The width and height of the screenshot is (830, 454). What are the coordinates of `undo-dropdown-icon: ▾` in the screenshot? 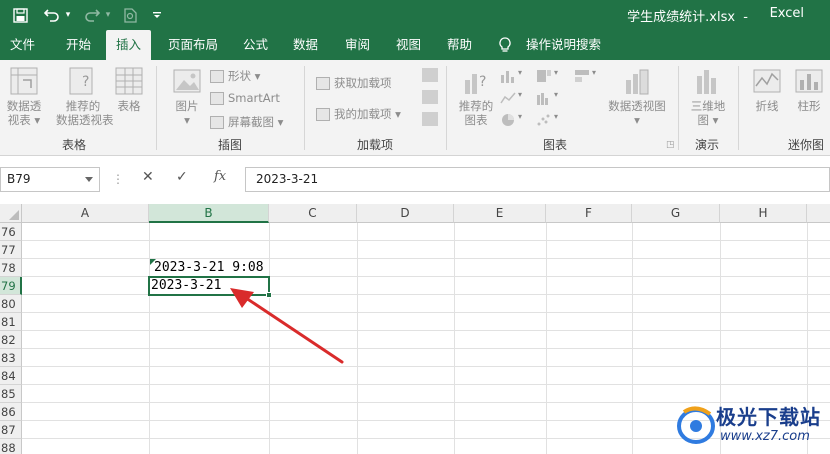 It's located at (68, 15).